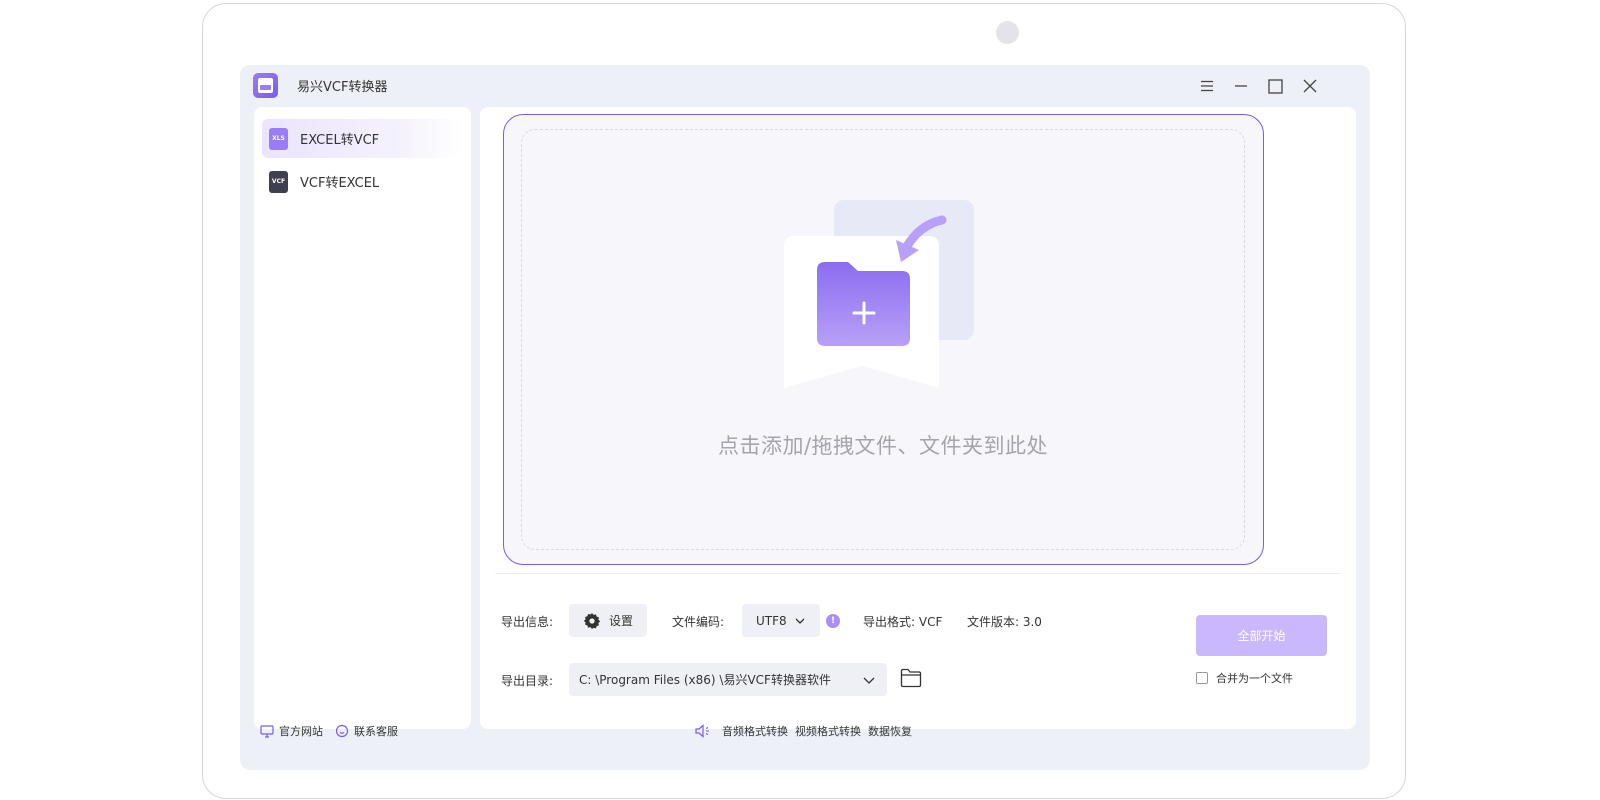  Describe the element at coordinates (879, 294) in the screenshot. I see `add-folder-icon` at that location.